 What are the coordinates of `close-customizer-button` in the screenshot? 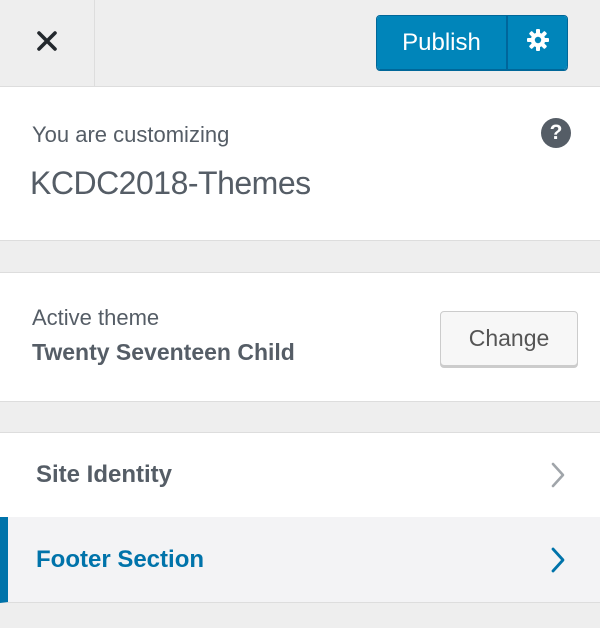 It's located at (47, 43).